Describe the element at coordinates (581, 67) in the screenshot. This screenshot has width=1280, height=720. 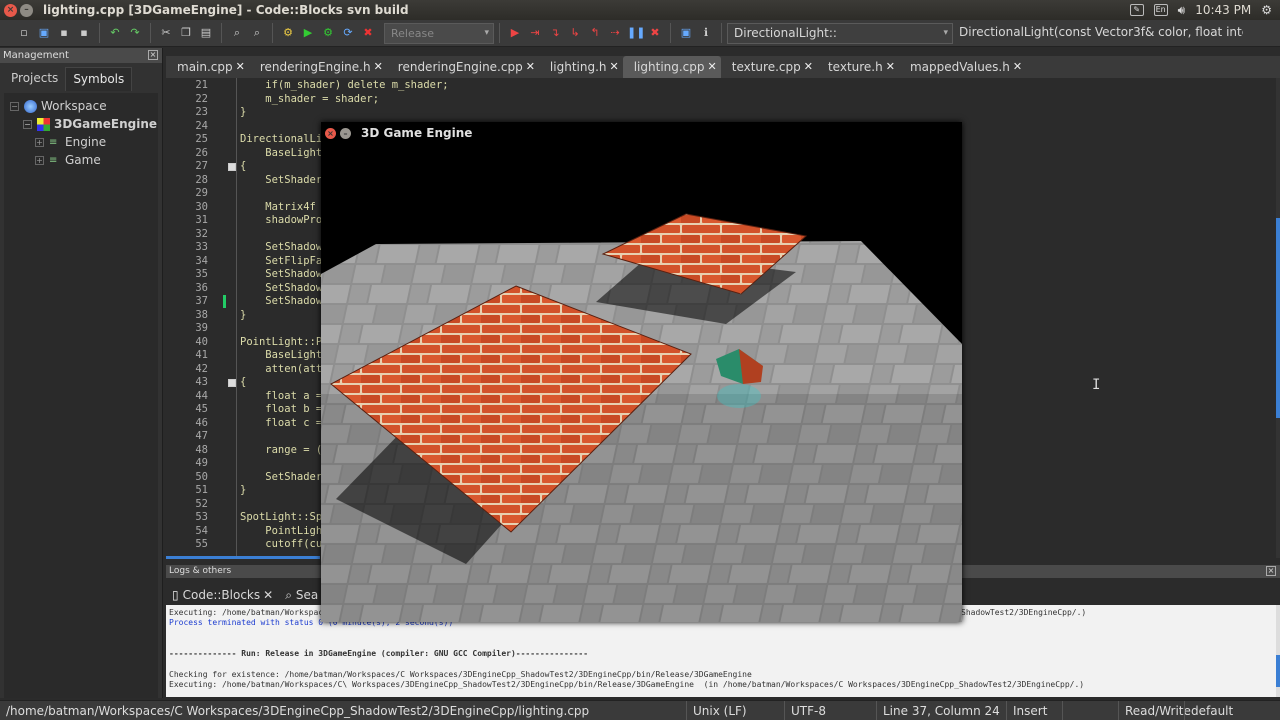
I see `tab-lighting-h: lighting.h ✕` at that location.